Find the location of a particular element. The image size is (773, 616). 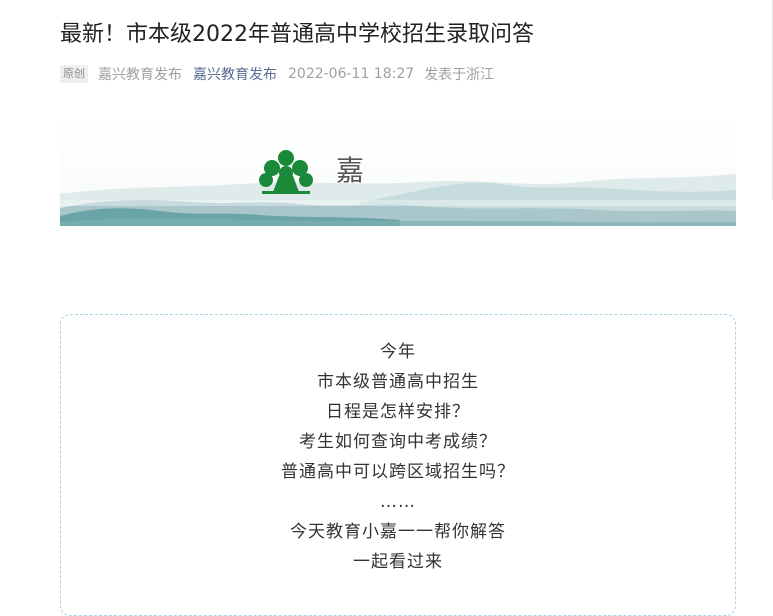

intro-line: 日程是怎样安排？ is located at coordinates (398, 412).